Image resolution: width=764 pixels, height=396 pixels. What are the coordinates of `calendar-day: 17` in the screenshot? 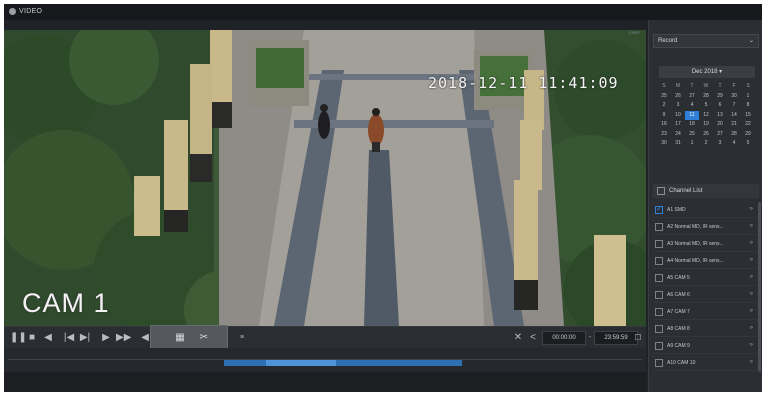 It's located at (678, 125).